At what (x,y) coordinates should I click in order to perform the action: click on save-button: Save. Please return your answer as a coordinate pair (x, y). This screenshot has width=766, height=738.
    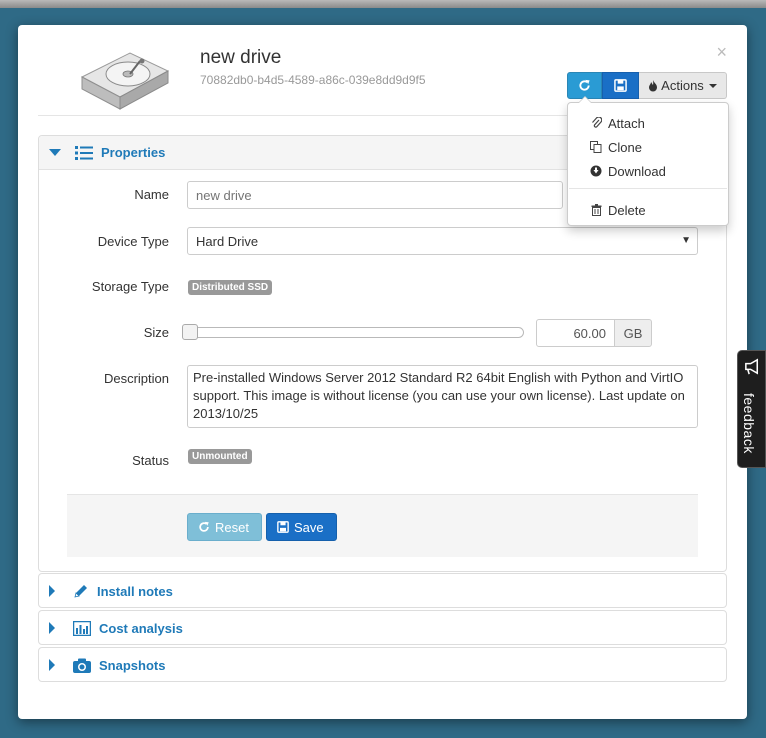
    Looking at the image, I should click on (301, 527).